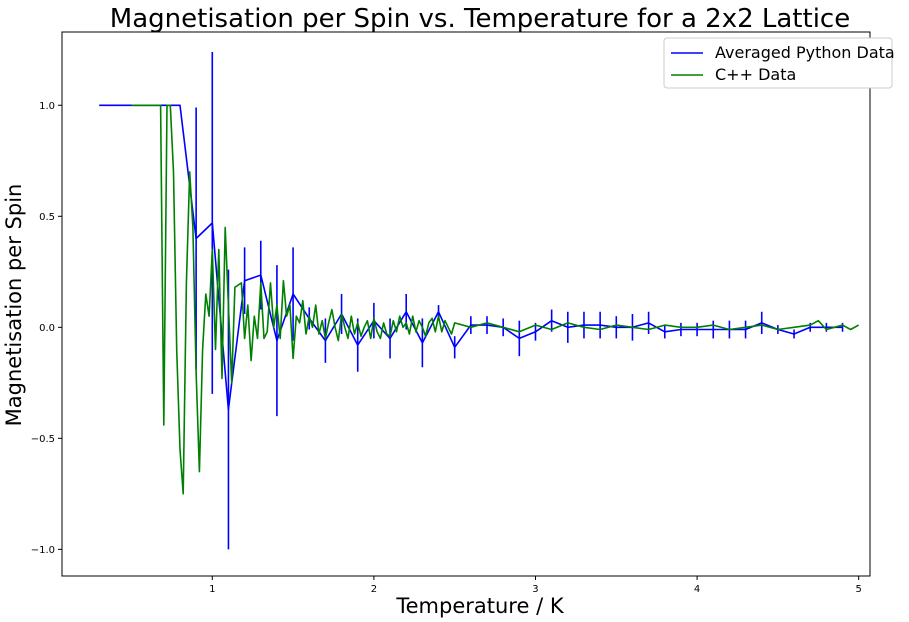  I want to click on y-tick-label: 0.0, so click(47, 328).